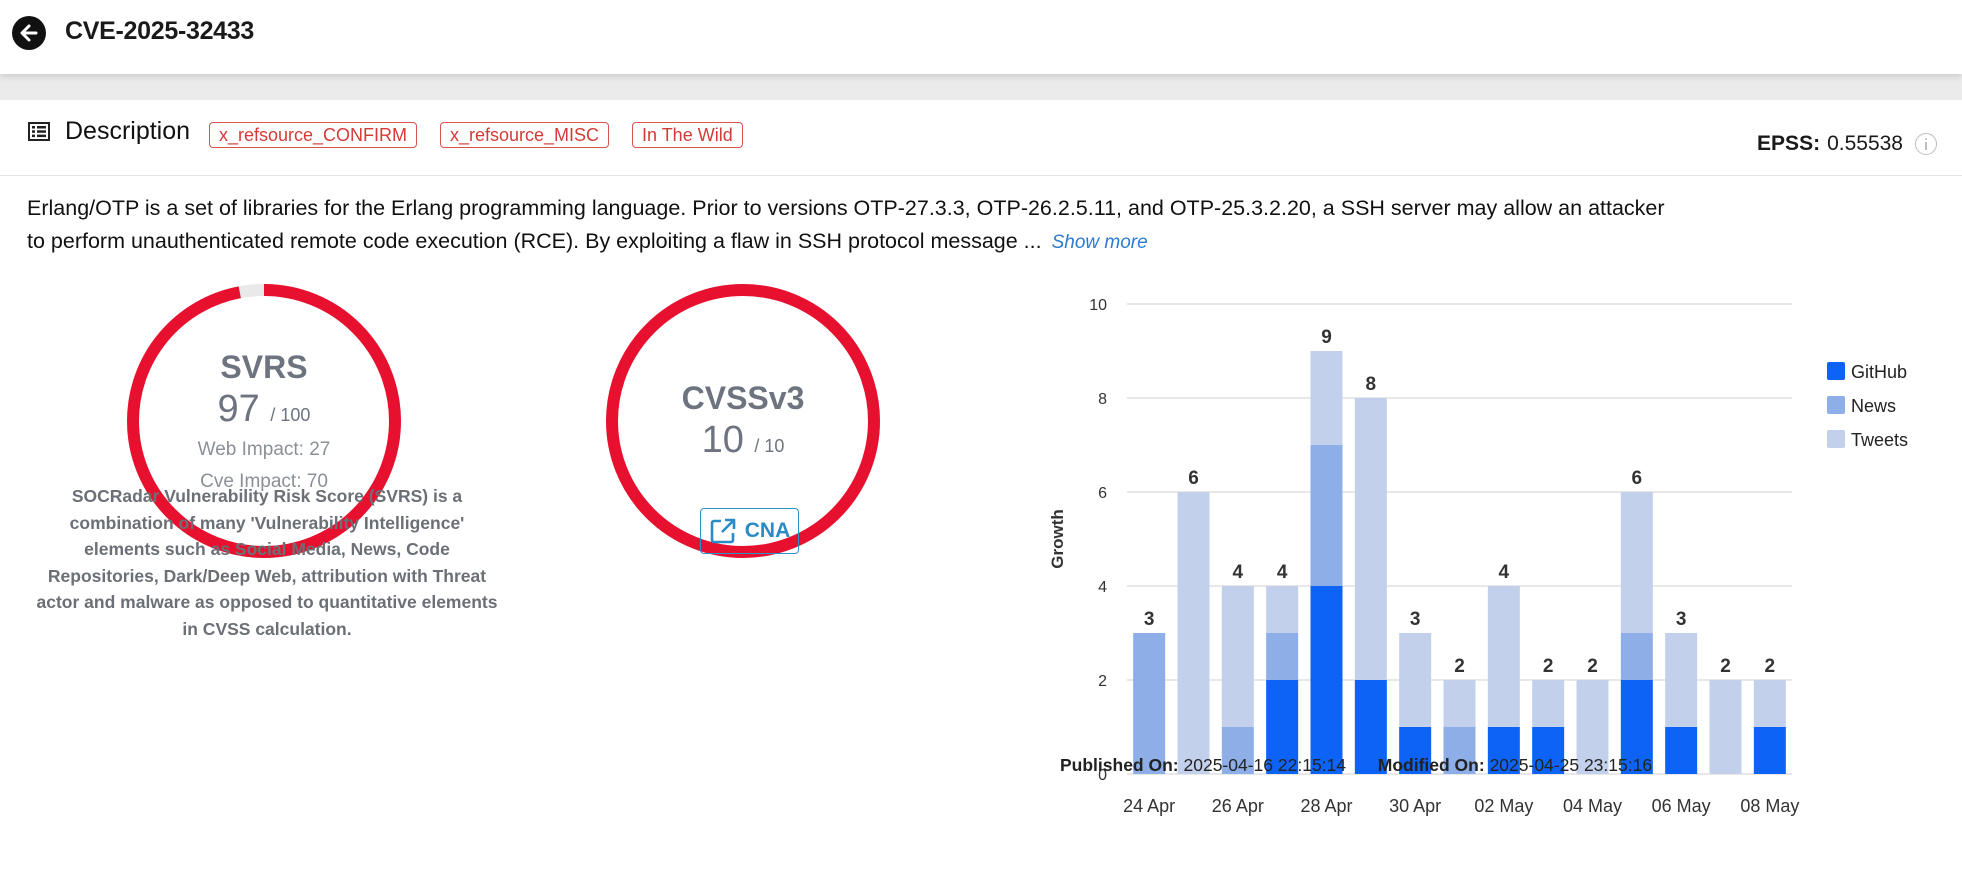  I want to click on legend-swatch-tweets, so click(1836, 439).